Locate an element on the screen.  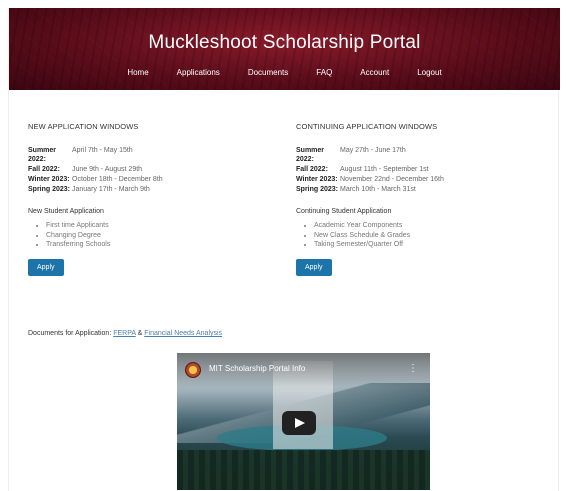
list-item: Academic Year Components is located at coordinates (432, 226).